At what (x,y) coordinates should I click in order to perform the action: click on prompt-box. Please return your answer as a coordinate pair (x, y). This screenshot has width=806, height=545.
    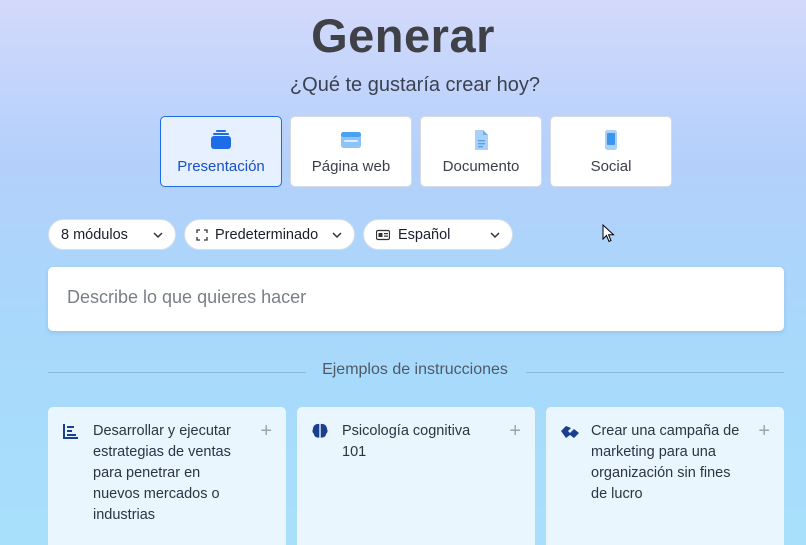
    Looking at the image, I should click on (416, 299).